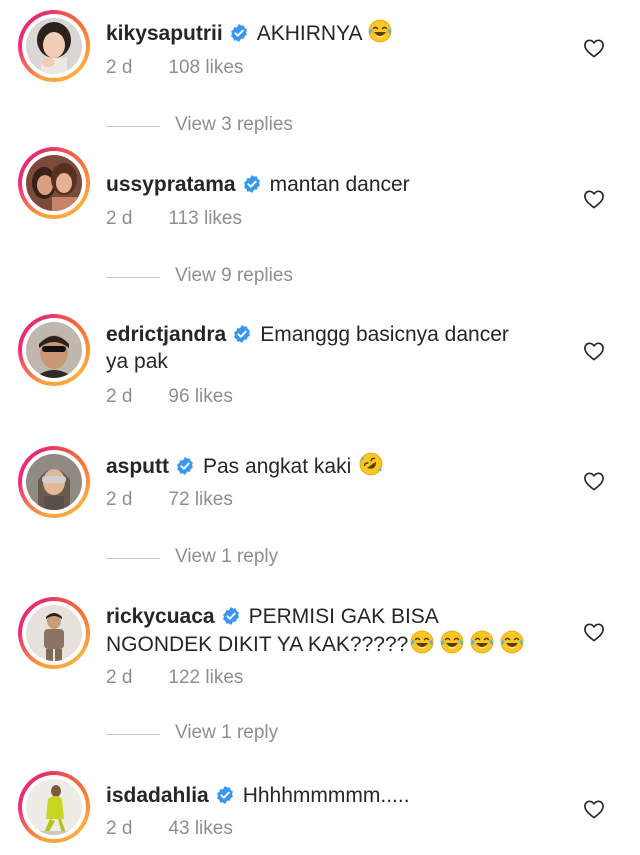 The width and height of the screenshot is (640, 855). Describe the element at coordinates (384, 334) in the screenshot. I see `comment-text-line-1: Emanggg basicnya dancer` at that location.